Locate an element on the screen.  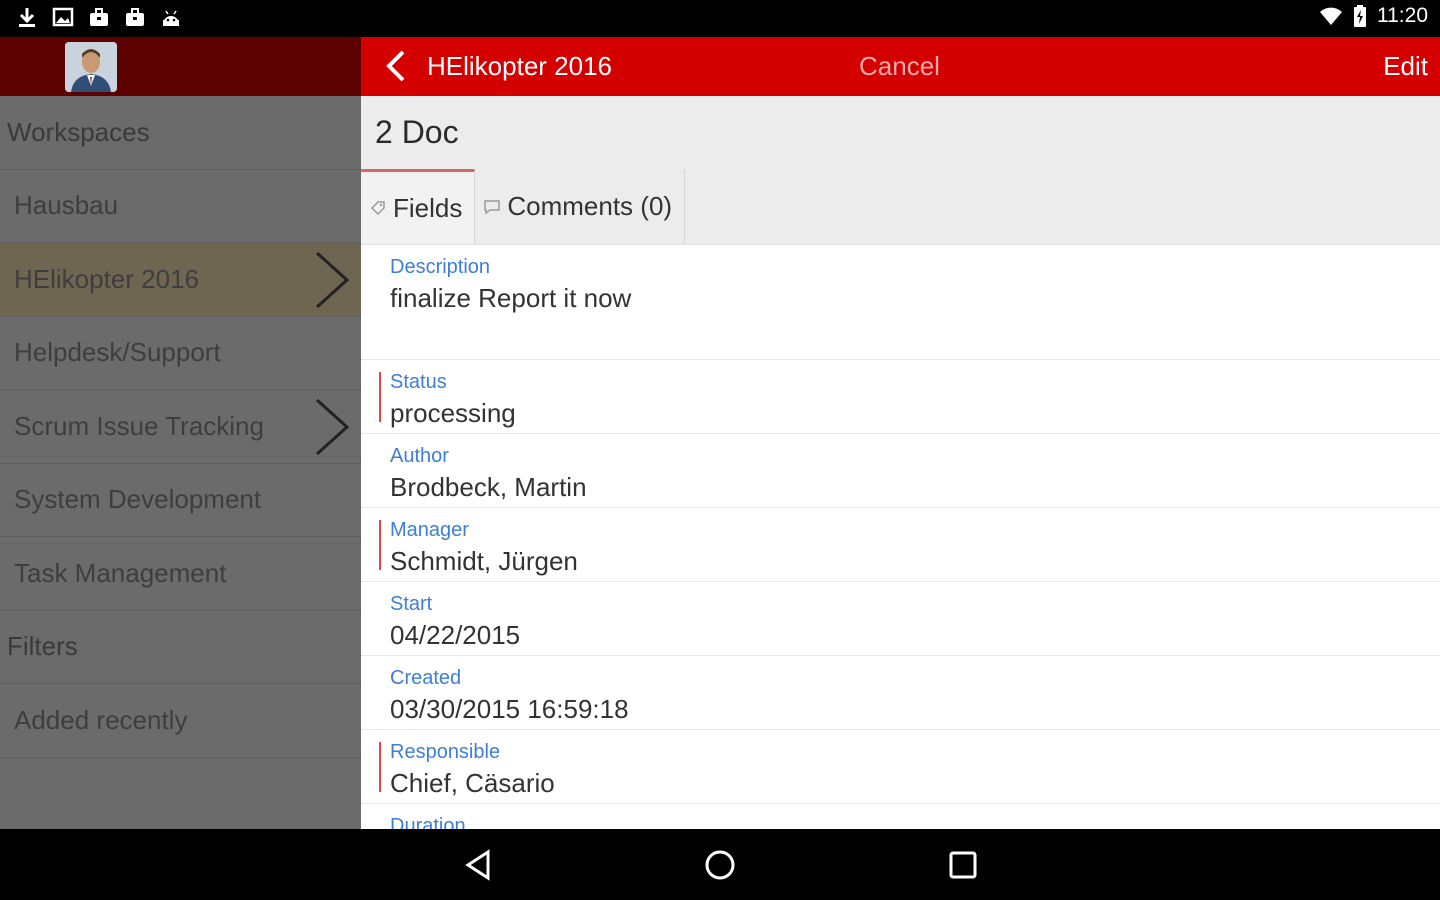
back-triangle-icon is located at coordinates (480, 865).